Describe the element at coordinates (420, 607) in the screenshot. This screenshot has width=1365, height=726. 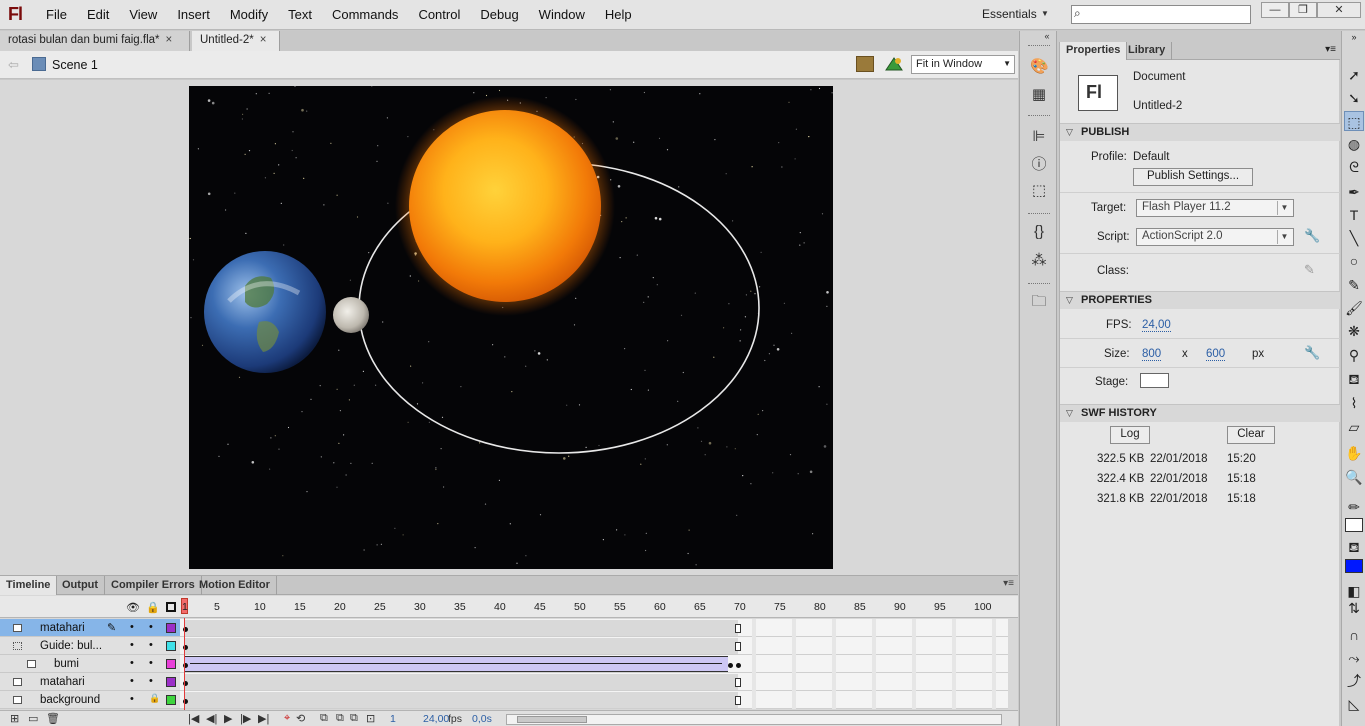
I see `frame-number: 30` at that location.